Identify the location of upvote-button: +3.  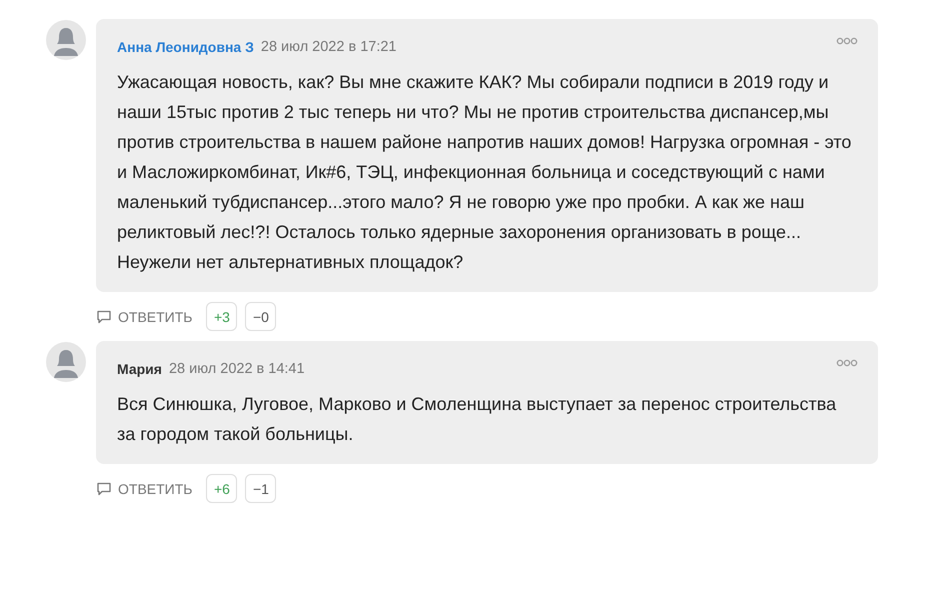
(222, 316).